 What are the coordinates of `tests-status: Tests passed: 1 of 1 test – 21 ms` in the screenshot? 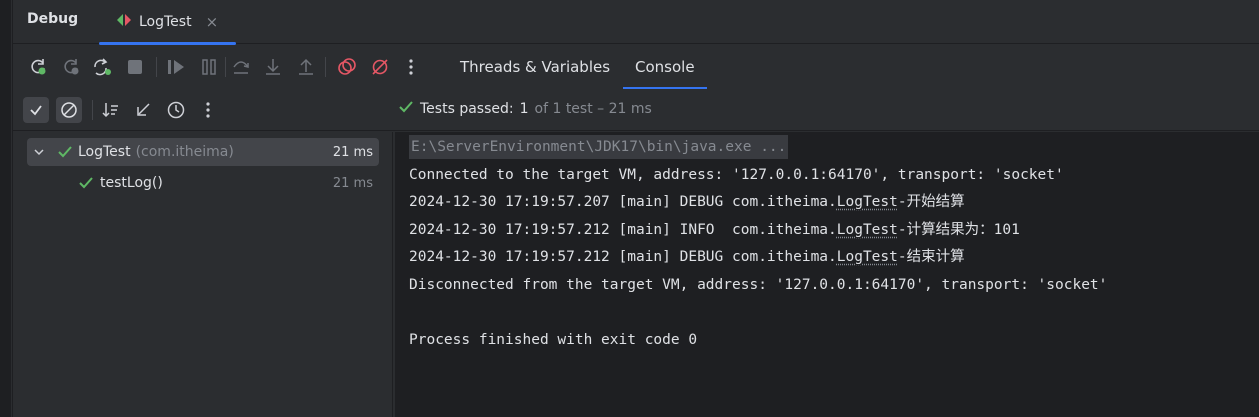 It's located at (525, 109).